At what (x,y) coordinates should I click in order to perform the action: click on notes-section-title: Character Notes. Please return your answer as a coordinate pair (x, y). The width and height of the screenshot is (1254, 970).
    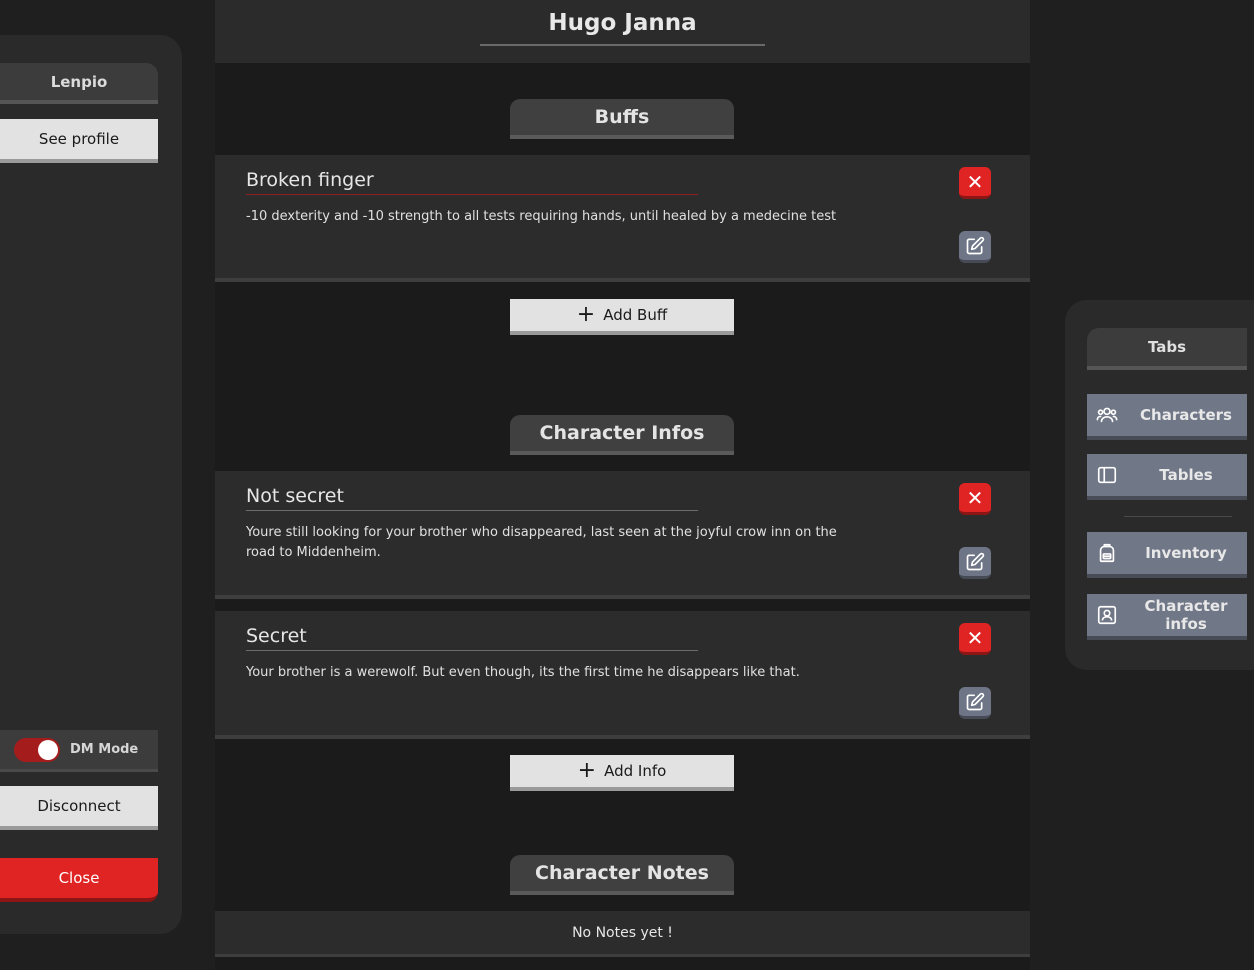
    Looking at the image, I should click on (622, 875).